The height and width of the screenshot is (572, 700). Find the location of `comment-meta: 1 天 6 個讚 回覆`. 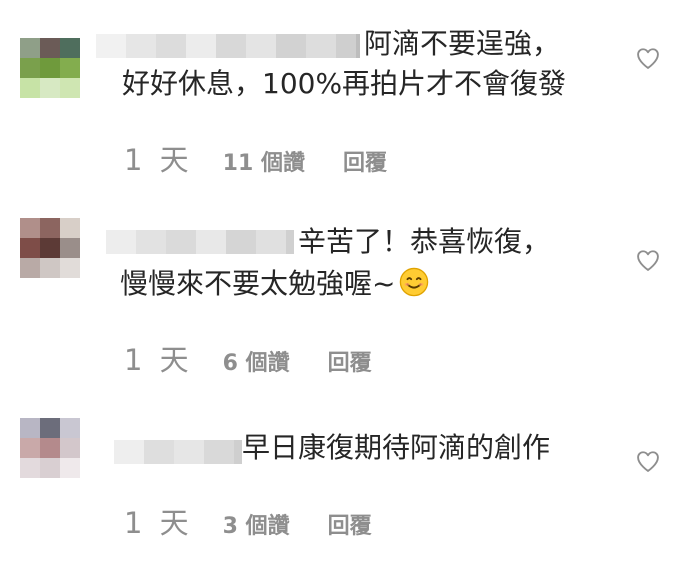

comment-meta: 1 天 6 個讚 回覆 is located at coordinates (248, 358).